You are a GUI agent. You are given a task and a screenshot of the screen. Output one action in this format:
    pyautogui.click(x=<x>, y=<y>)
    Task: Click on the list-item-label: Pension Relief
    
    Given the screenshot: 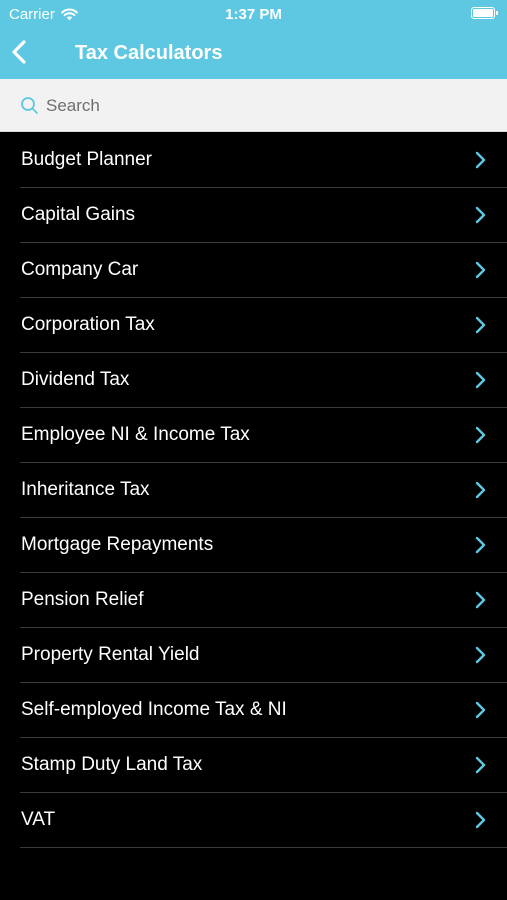 What is the action you would take?
    pyautogui.click(x=82, y=599)
    